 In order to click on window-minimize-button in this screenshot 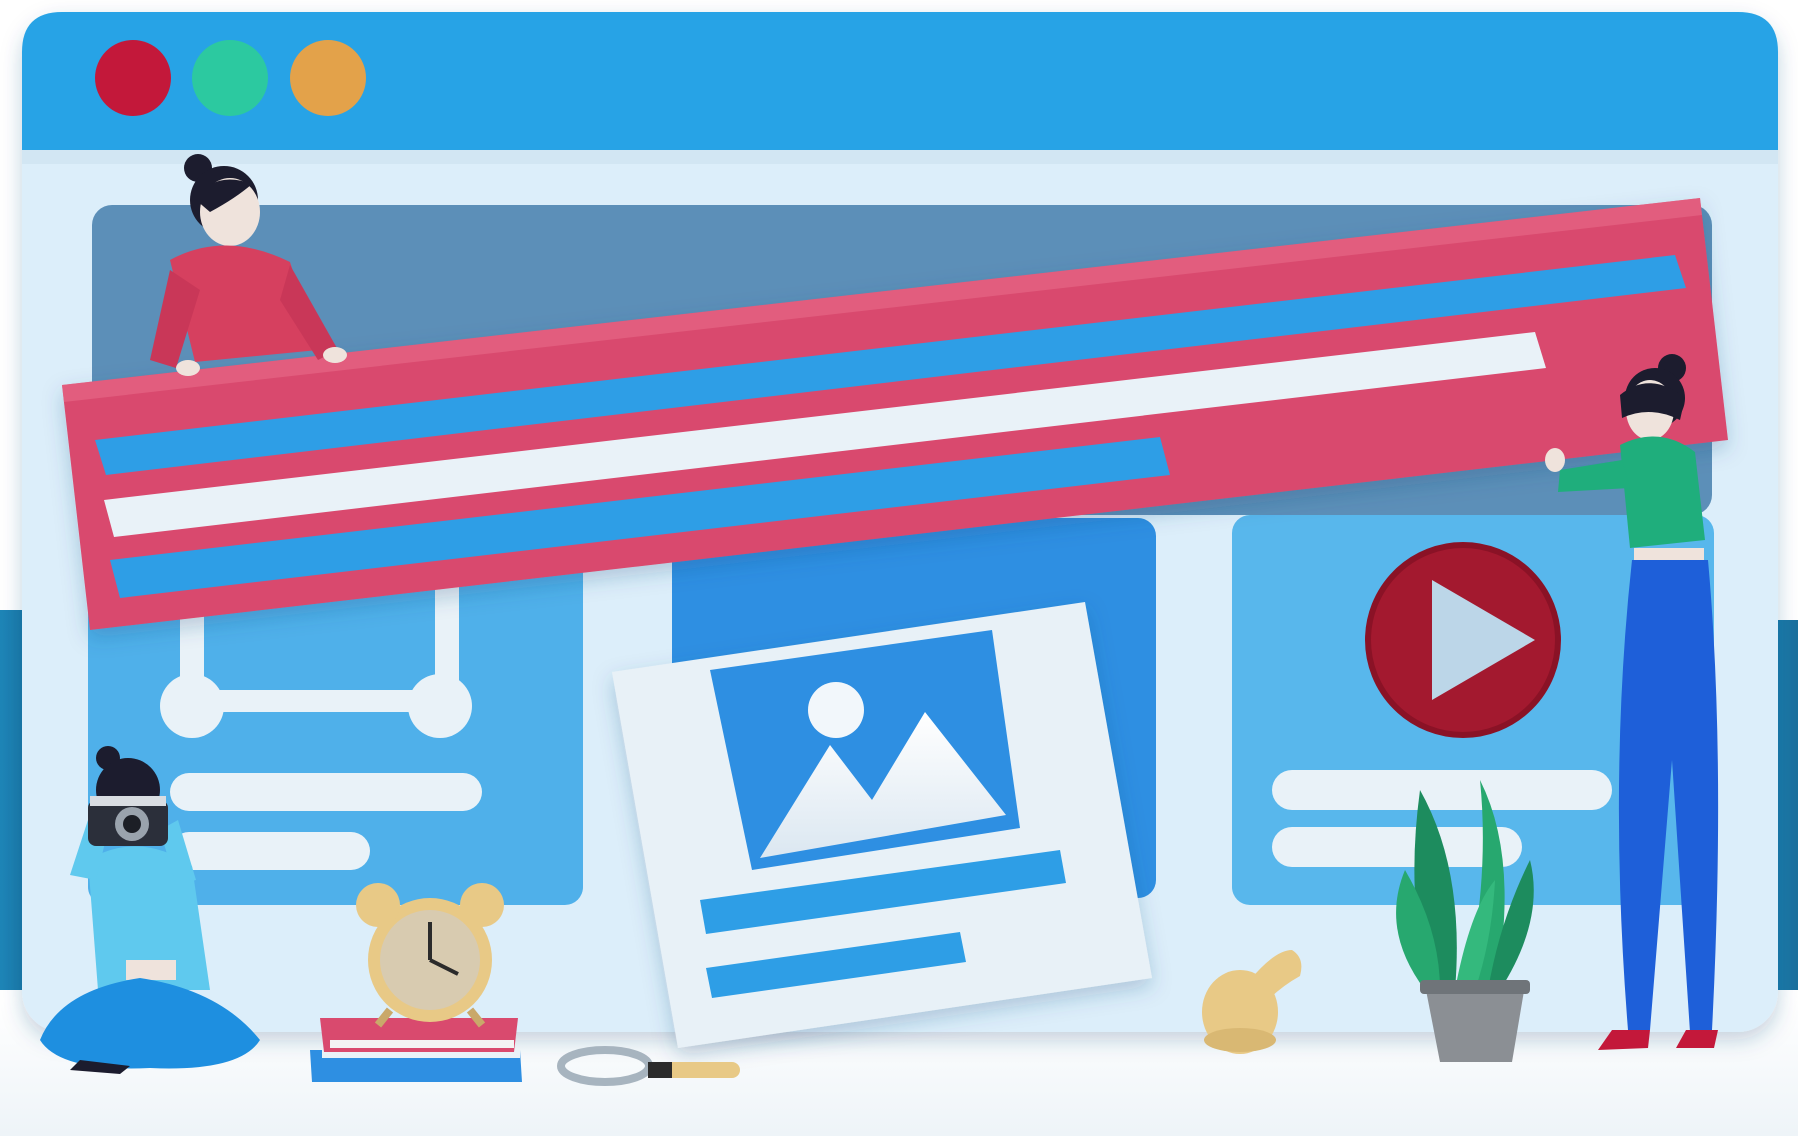, I will do `click(230, 78)`.